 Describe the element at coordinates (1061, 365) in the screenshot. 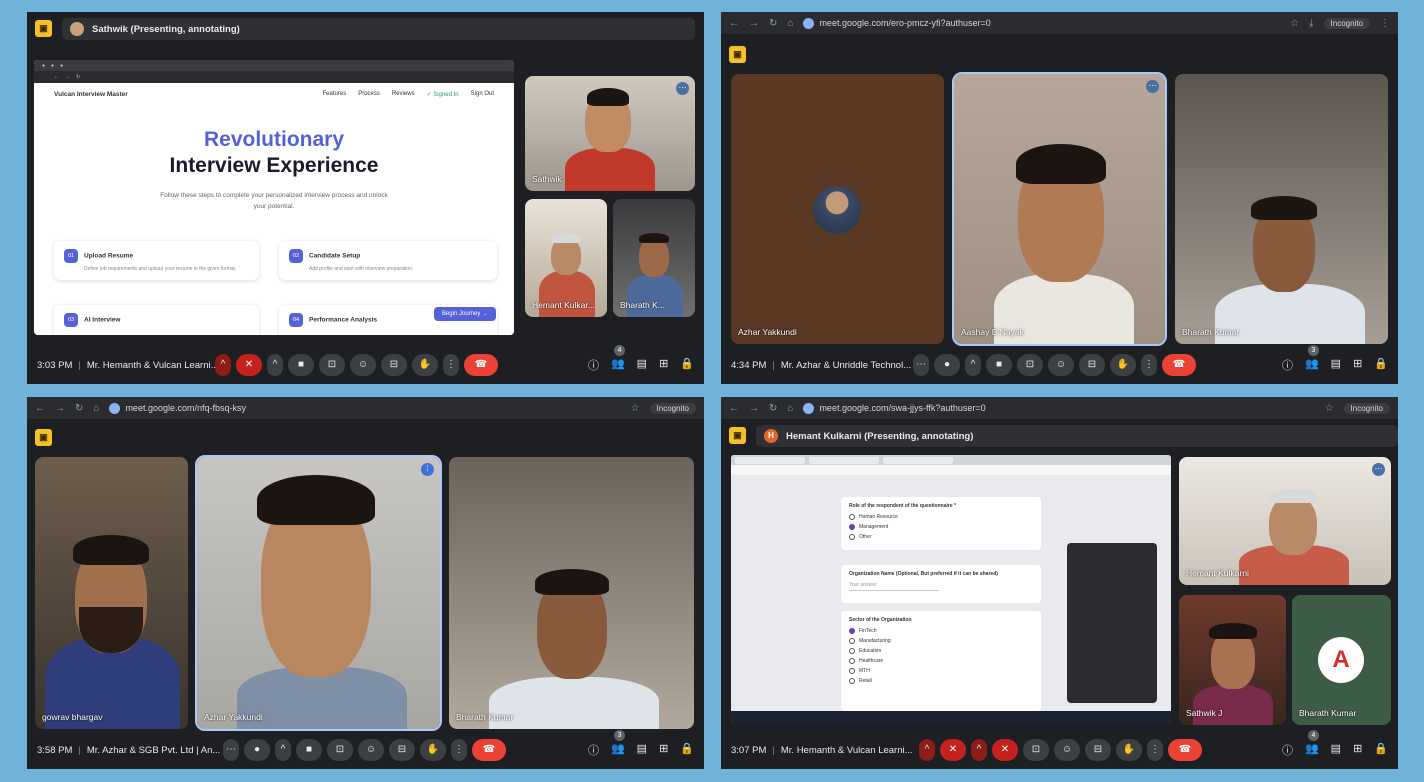

I see `emoji-icon: ☺` at that location.